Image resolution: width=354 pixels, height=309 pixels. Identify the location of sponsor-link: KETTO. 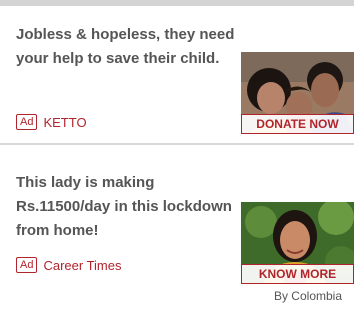
(64, 122).